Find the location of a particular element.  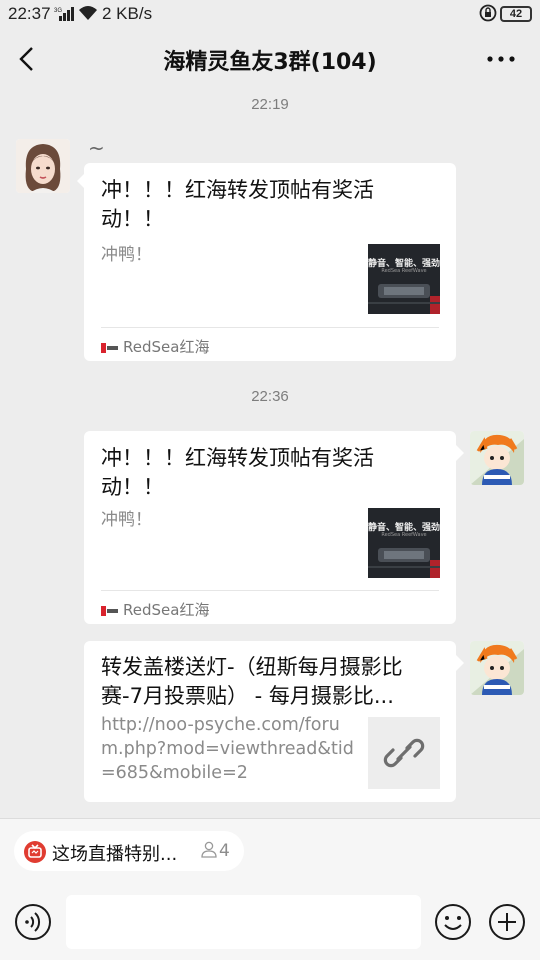

network-type: 3G is located at coordinates (58, 11).